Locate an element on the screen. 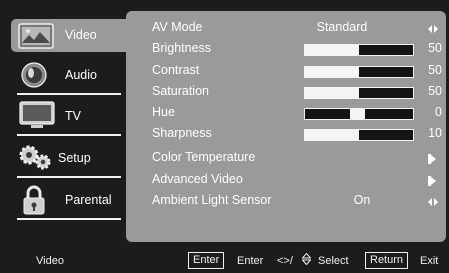 Image resolution: width=449 pixels, height=273 pixels. speaker-icon is located at coordinates (34, 76).